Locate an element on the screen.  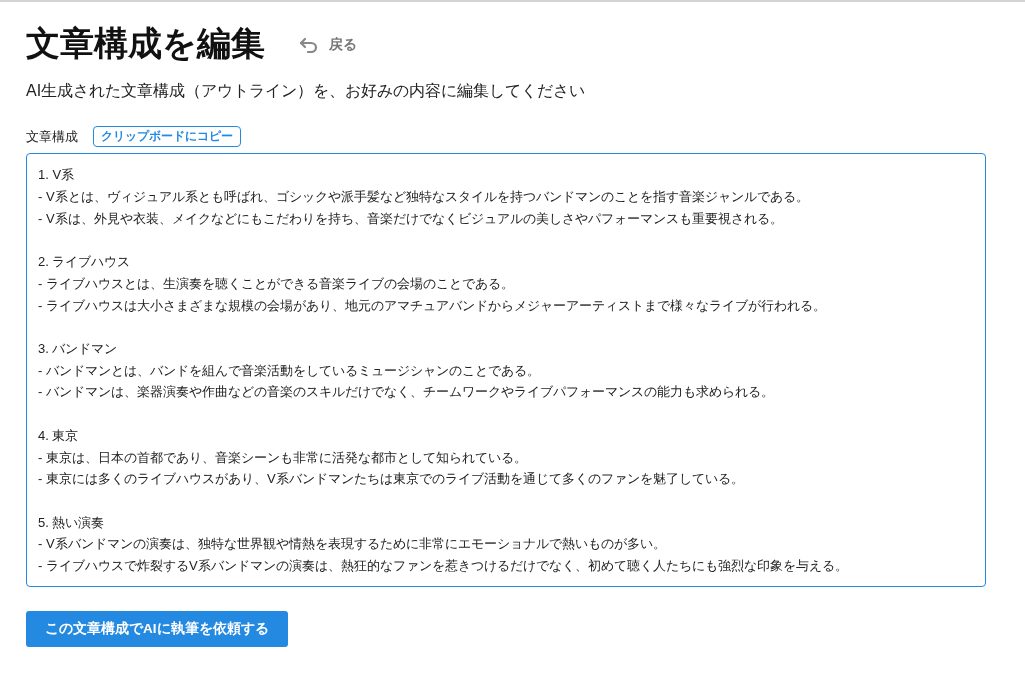
outline-label: 文章構成 is located at coordinates (52, 136).